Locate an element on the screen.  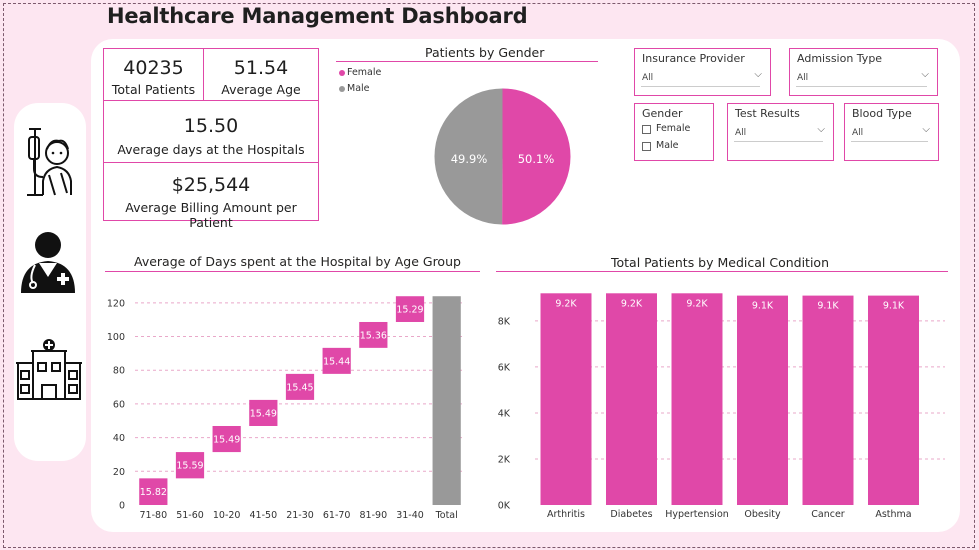
male-option-label: Male is located at coordinates (667, 145).